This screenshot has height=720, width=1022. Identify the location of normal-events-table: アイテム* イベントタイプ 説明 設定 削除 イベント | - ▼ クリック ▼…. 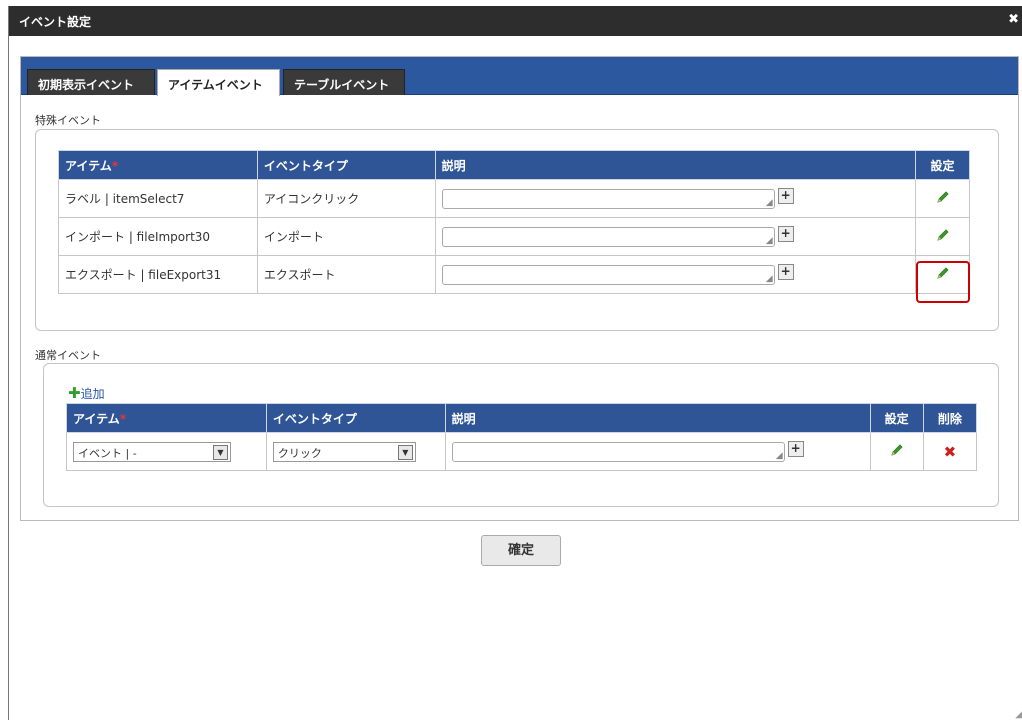
(522, 437).